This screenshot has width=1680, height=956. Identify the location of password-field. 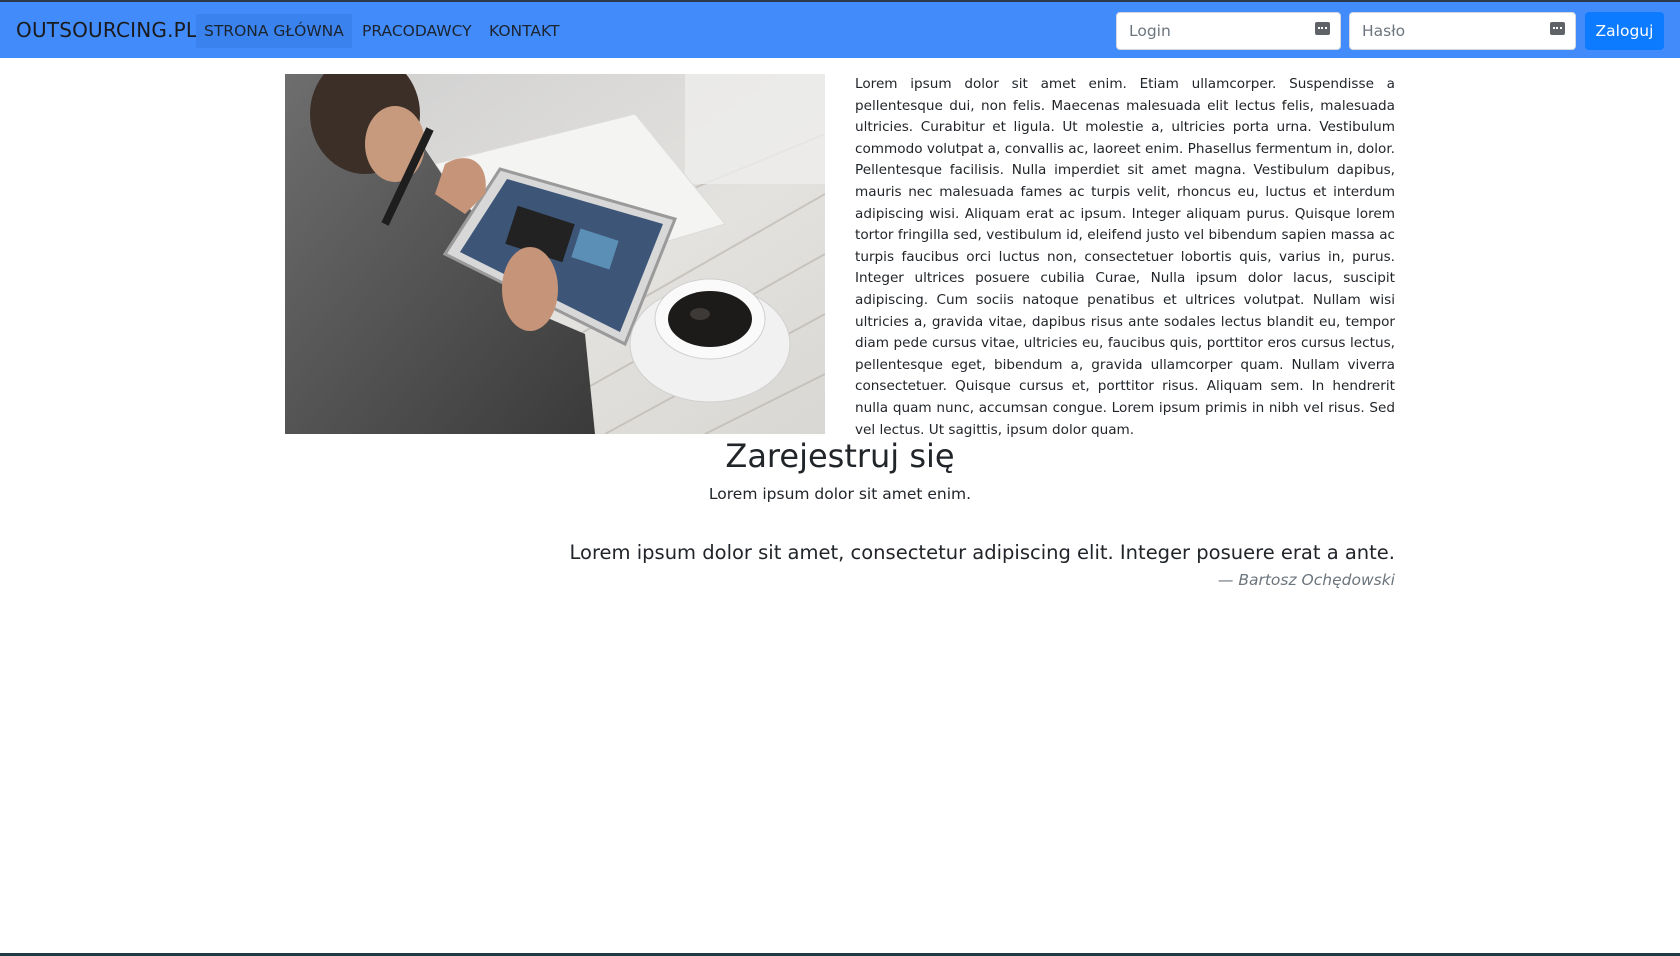
(1462, 31).